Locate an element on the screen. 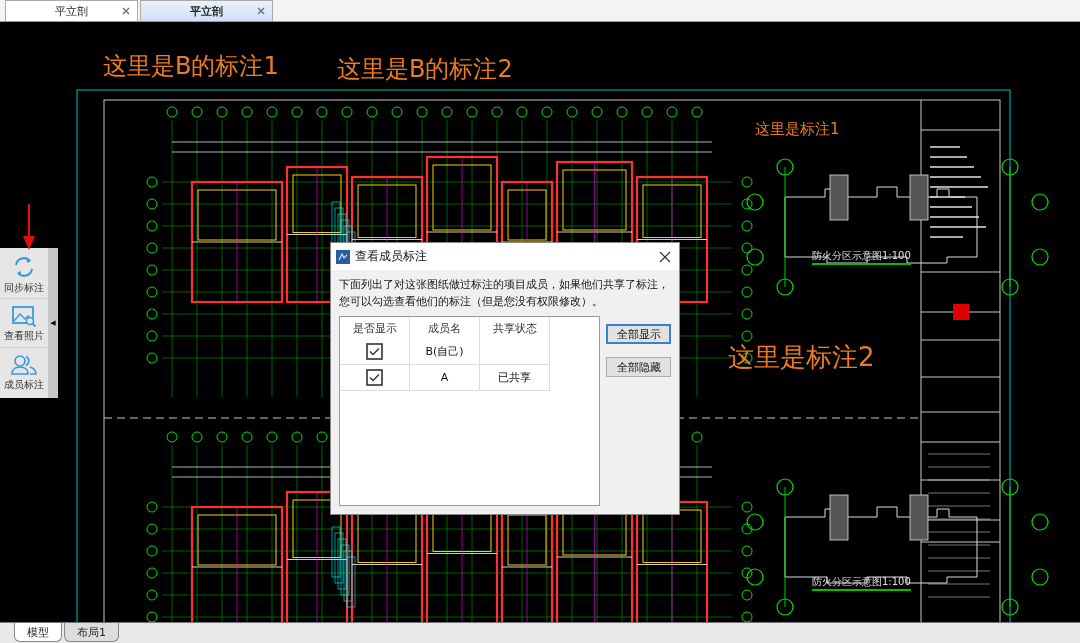 This screenshot has width=1080, height=643. markup-annotation: 这里是B的标注1 is located at coordinates (191, 66).